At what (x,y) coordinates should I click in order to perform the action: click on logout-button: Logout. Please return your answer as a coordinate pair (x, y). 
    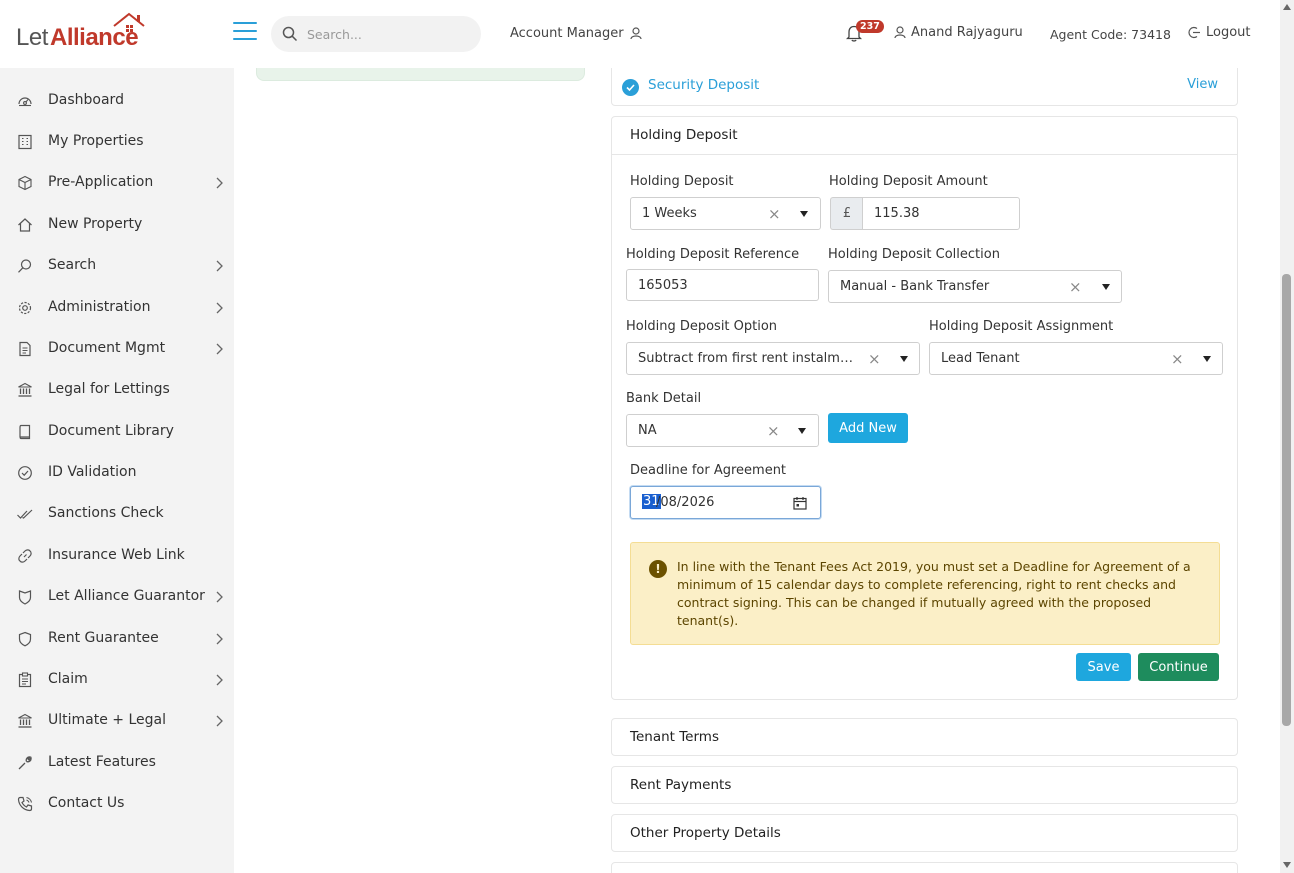
    Looking at the image, I should click on (1219, 32).